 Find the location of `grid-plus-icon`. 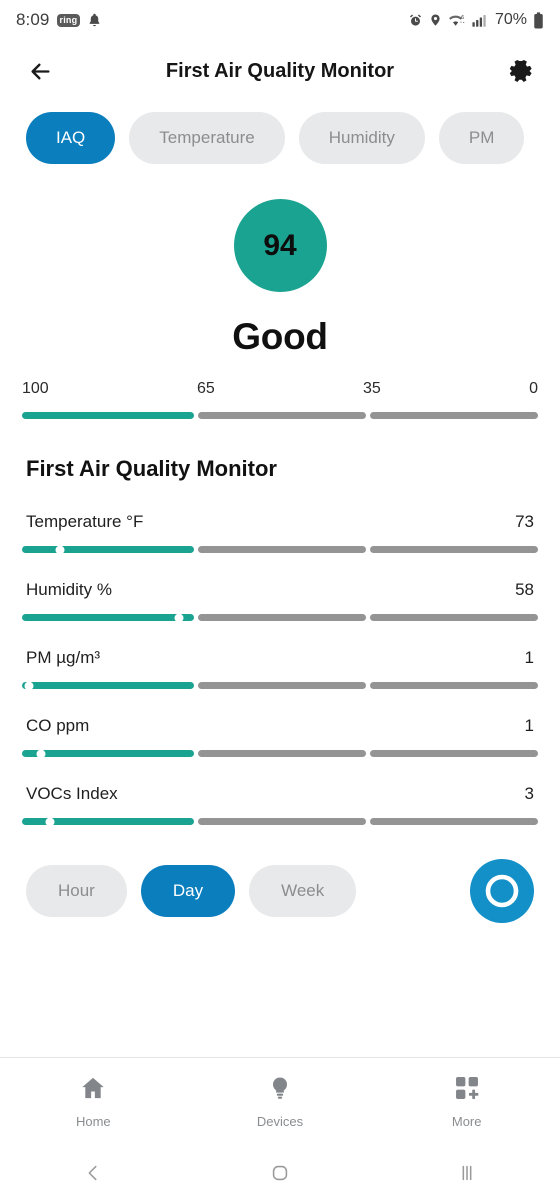

grid-plus-icon is located at coordinates (467, 1090).